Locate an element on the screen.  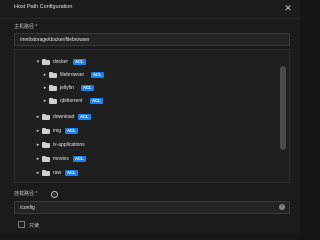
expanded-caret-icon: ▾ is located at coordinates (38, 62).